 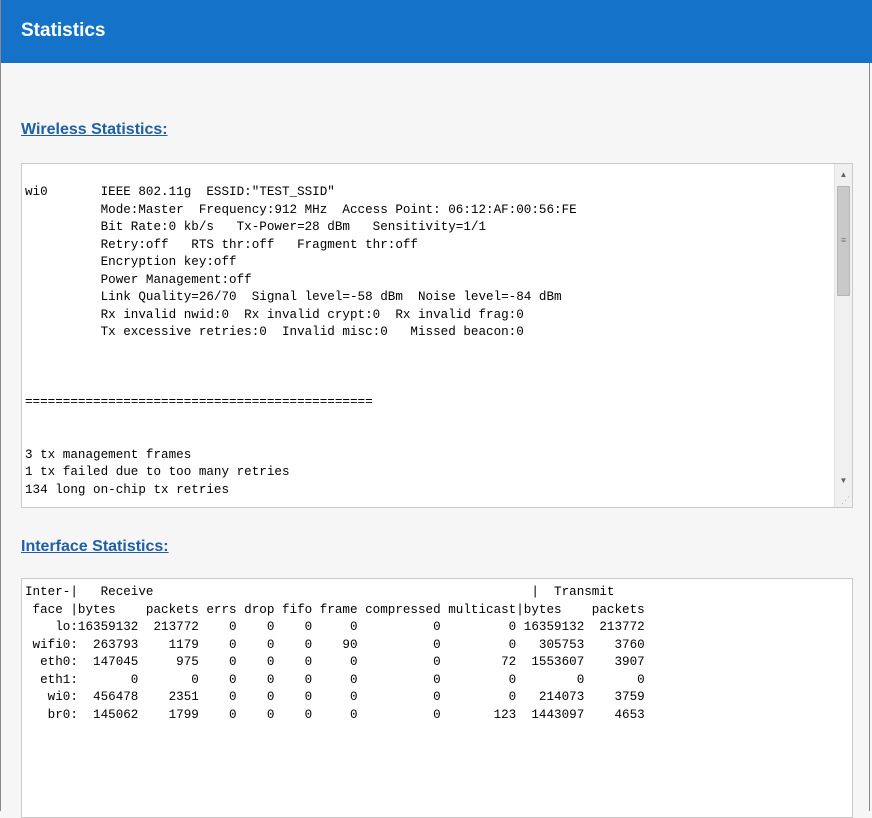 What do you see at coordinates (845, 500) in the screenshot?
I see `resize-grip-icon: ⋰` at bounding box center [845, 500].